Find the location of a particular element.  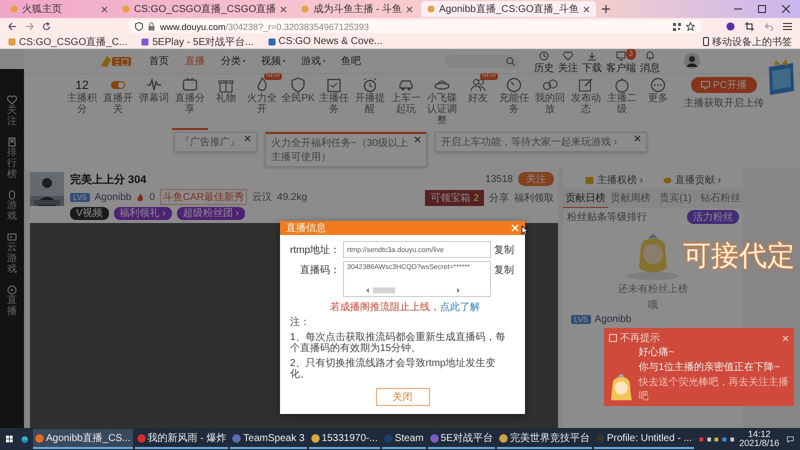

feature-item: 全民PK is located at coordinates (298, 103).